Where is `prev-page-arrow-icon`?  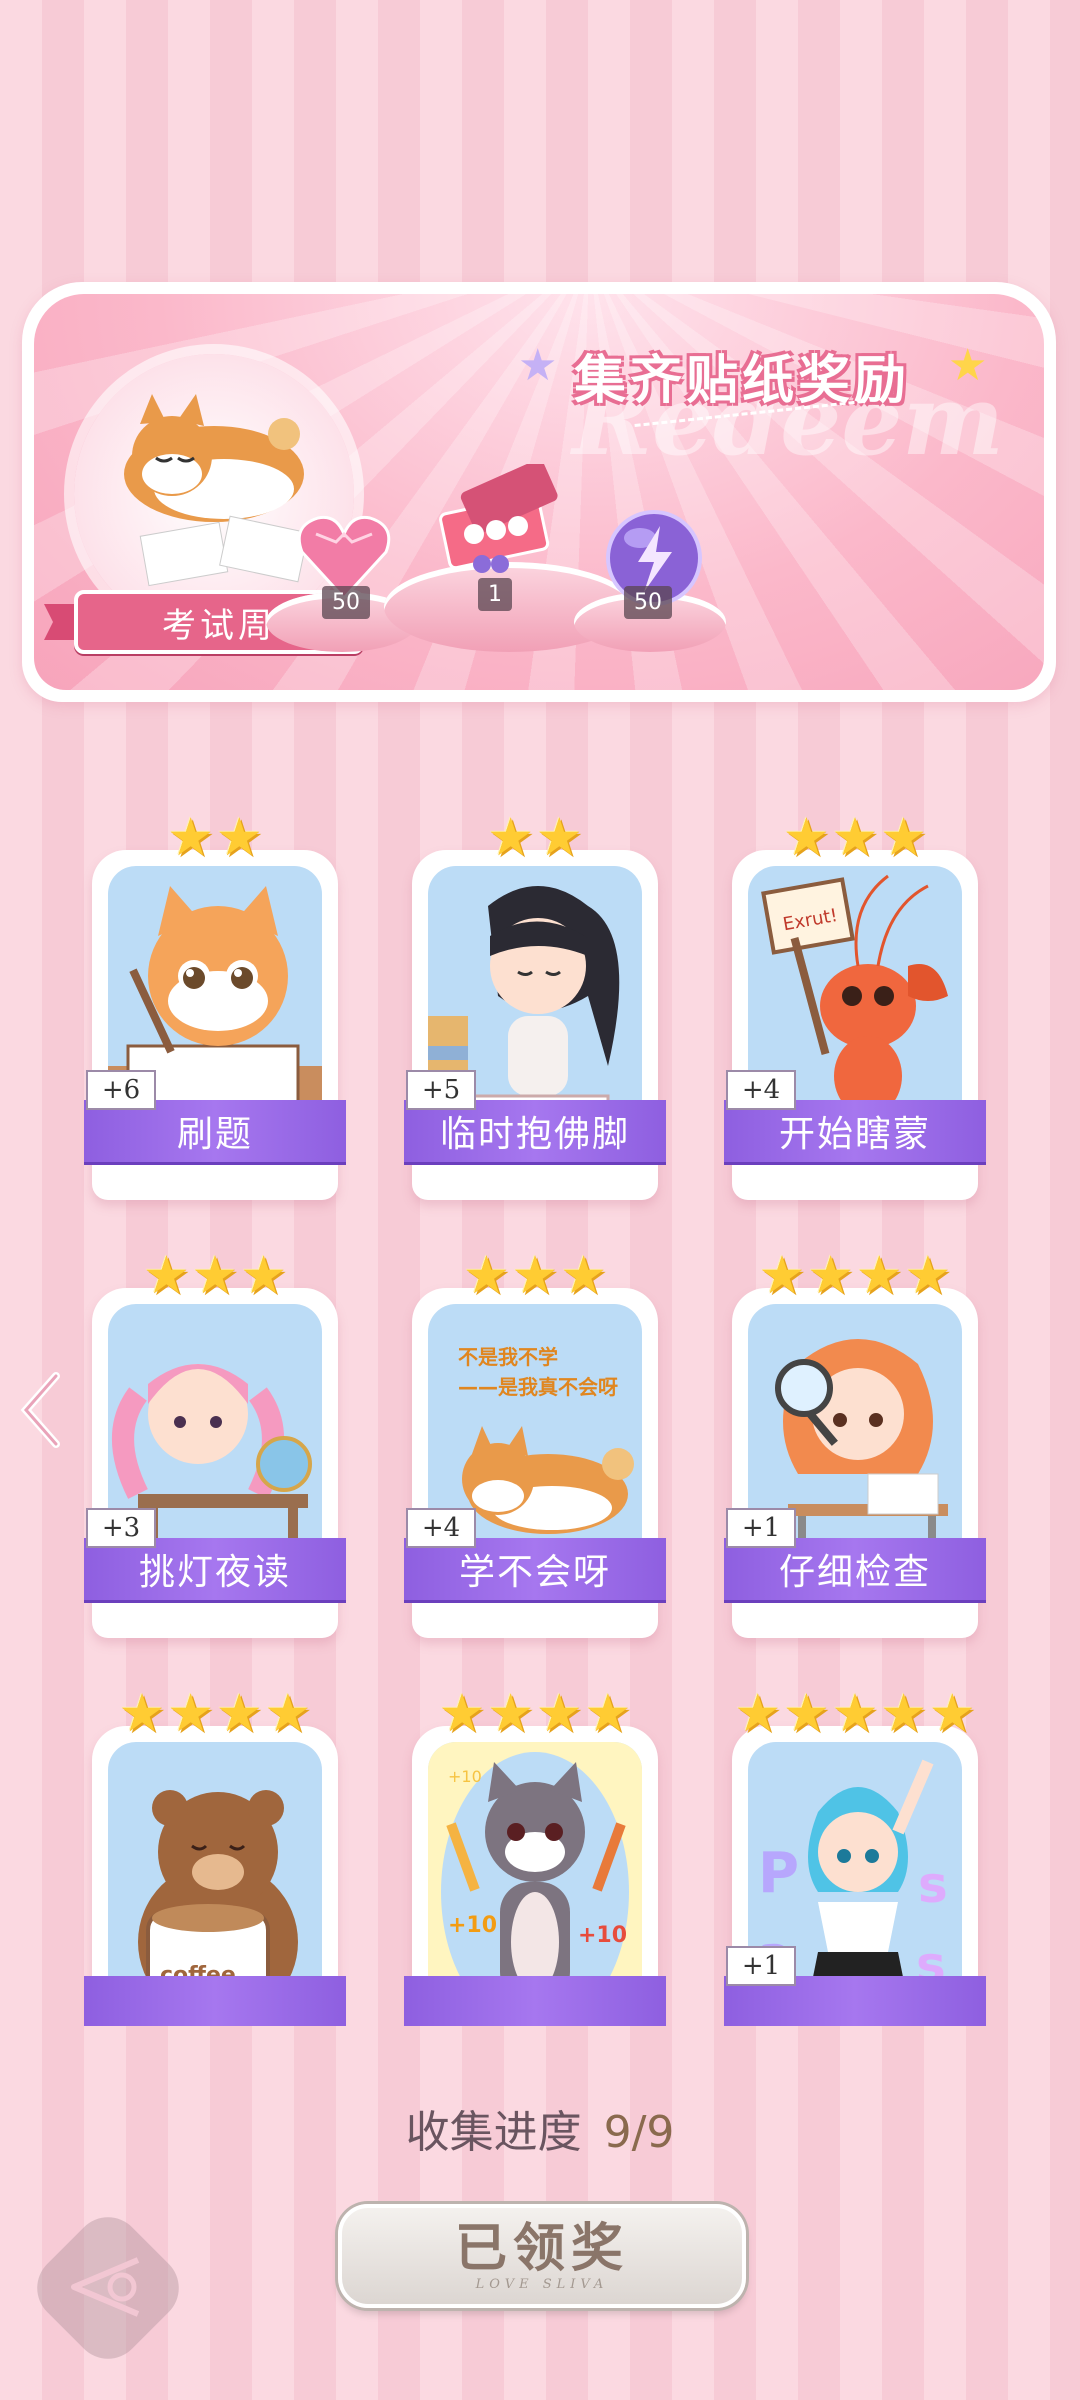
prev-page-arrow-icon is located at coordinates (42, 1410).